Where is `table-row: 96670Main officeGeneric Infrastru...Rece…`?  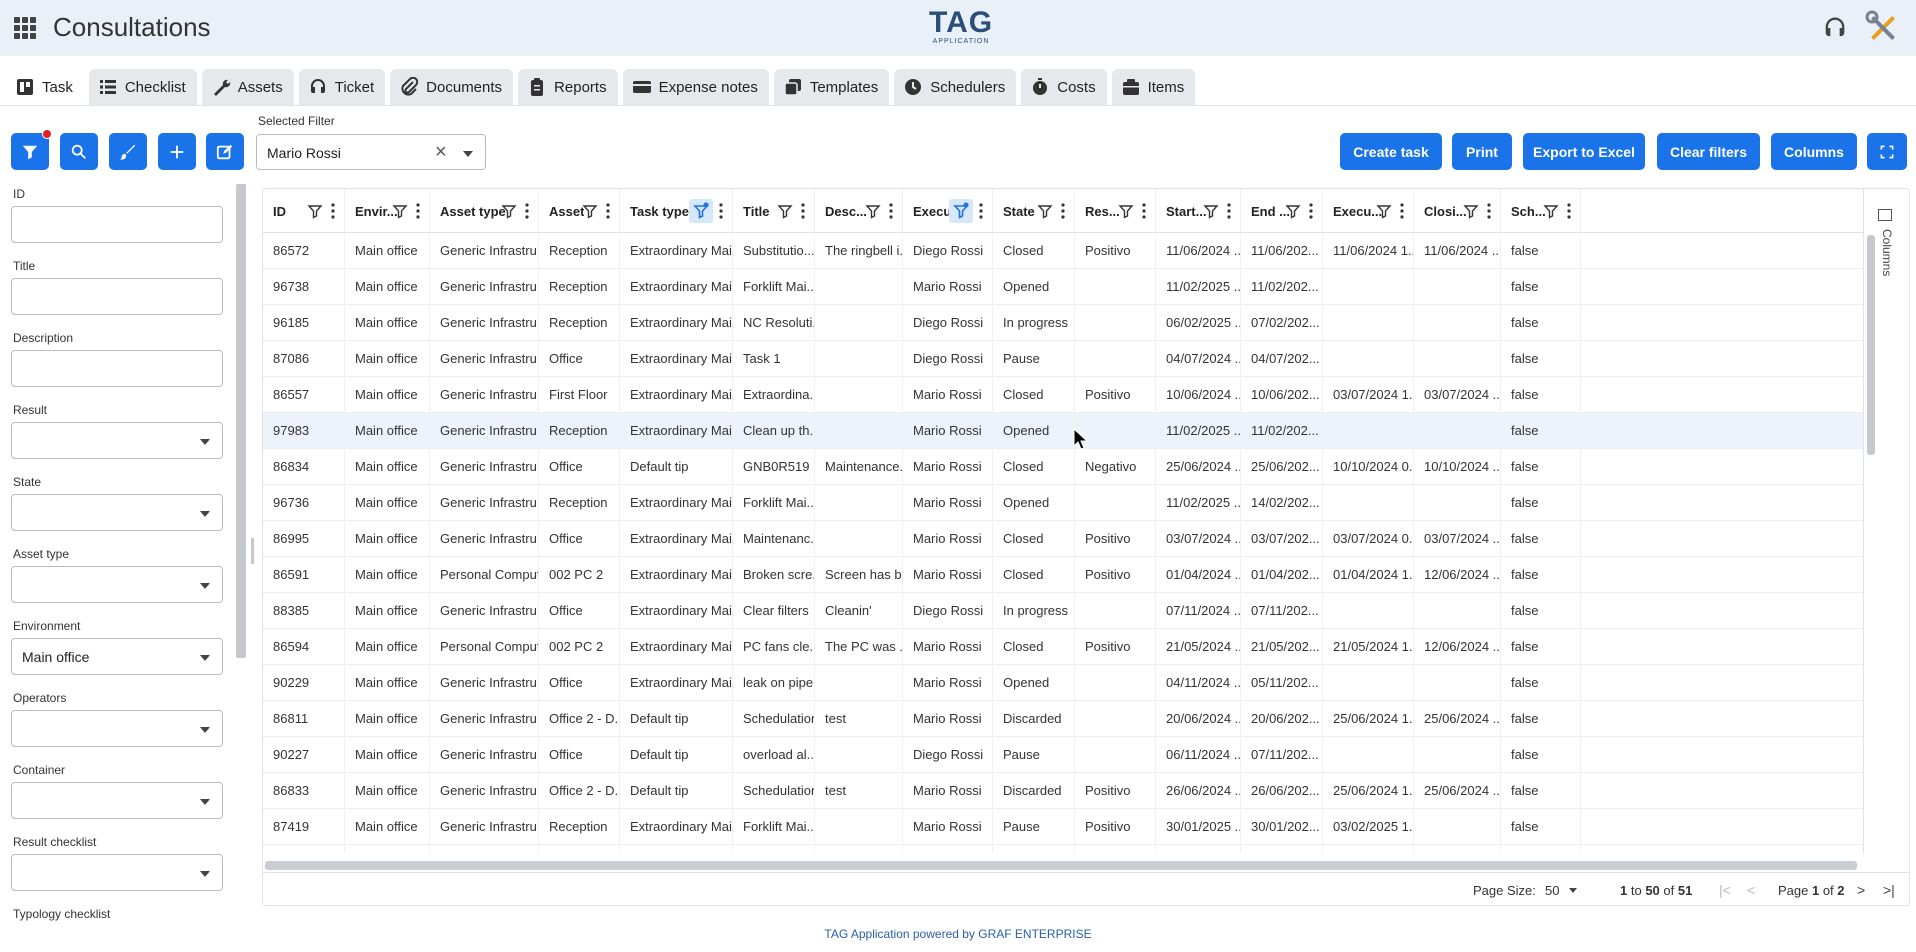
table-row: 96670Main officeGeneric Infrastru...Rece… is located at coordinates (1063, 849).